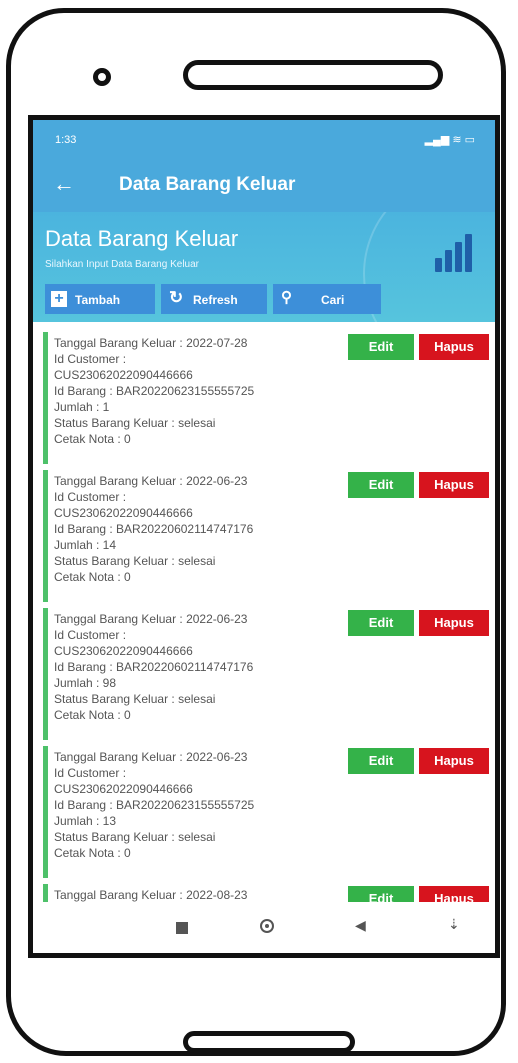 This screenshot has height=1063, width=518. What do you see at coordinates (85, 683) in the screenshot?
I see `jumlah-text: Jumlah : 98` at bounding box center [85, 683].